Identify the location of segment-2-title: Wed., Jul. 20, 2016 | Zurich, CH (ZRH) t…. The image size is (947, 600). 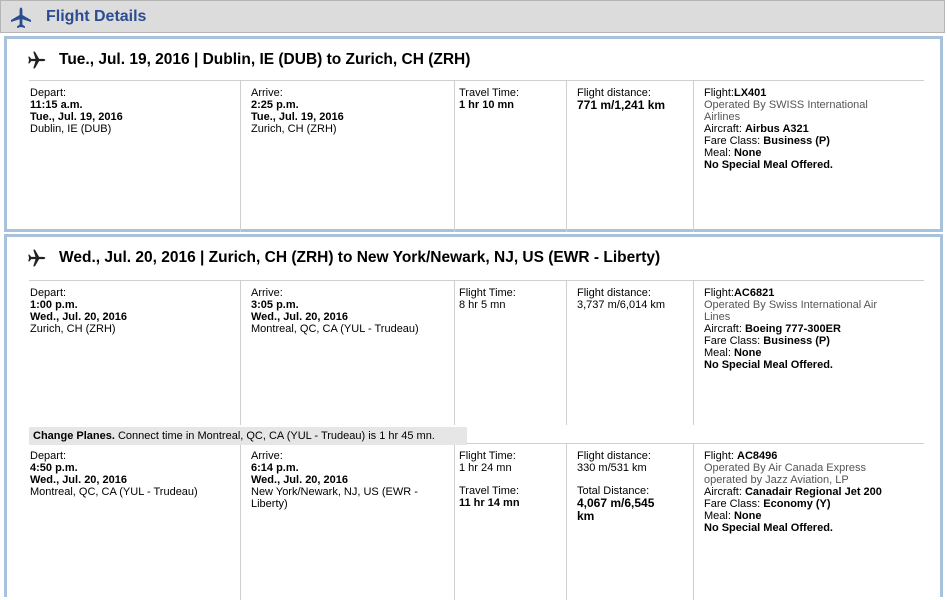
(360, 257).